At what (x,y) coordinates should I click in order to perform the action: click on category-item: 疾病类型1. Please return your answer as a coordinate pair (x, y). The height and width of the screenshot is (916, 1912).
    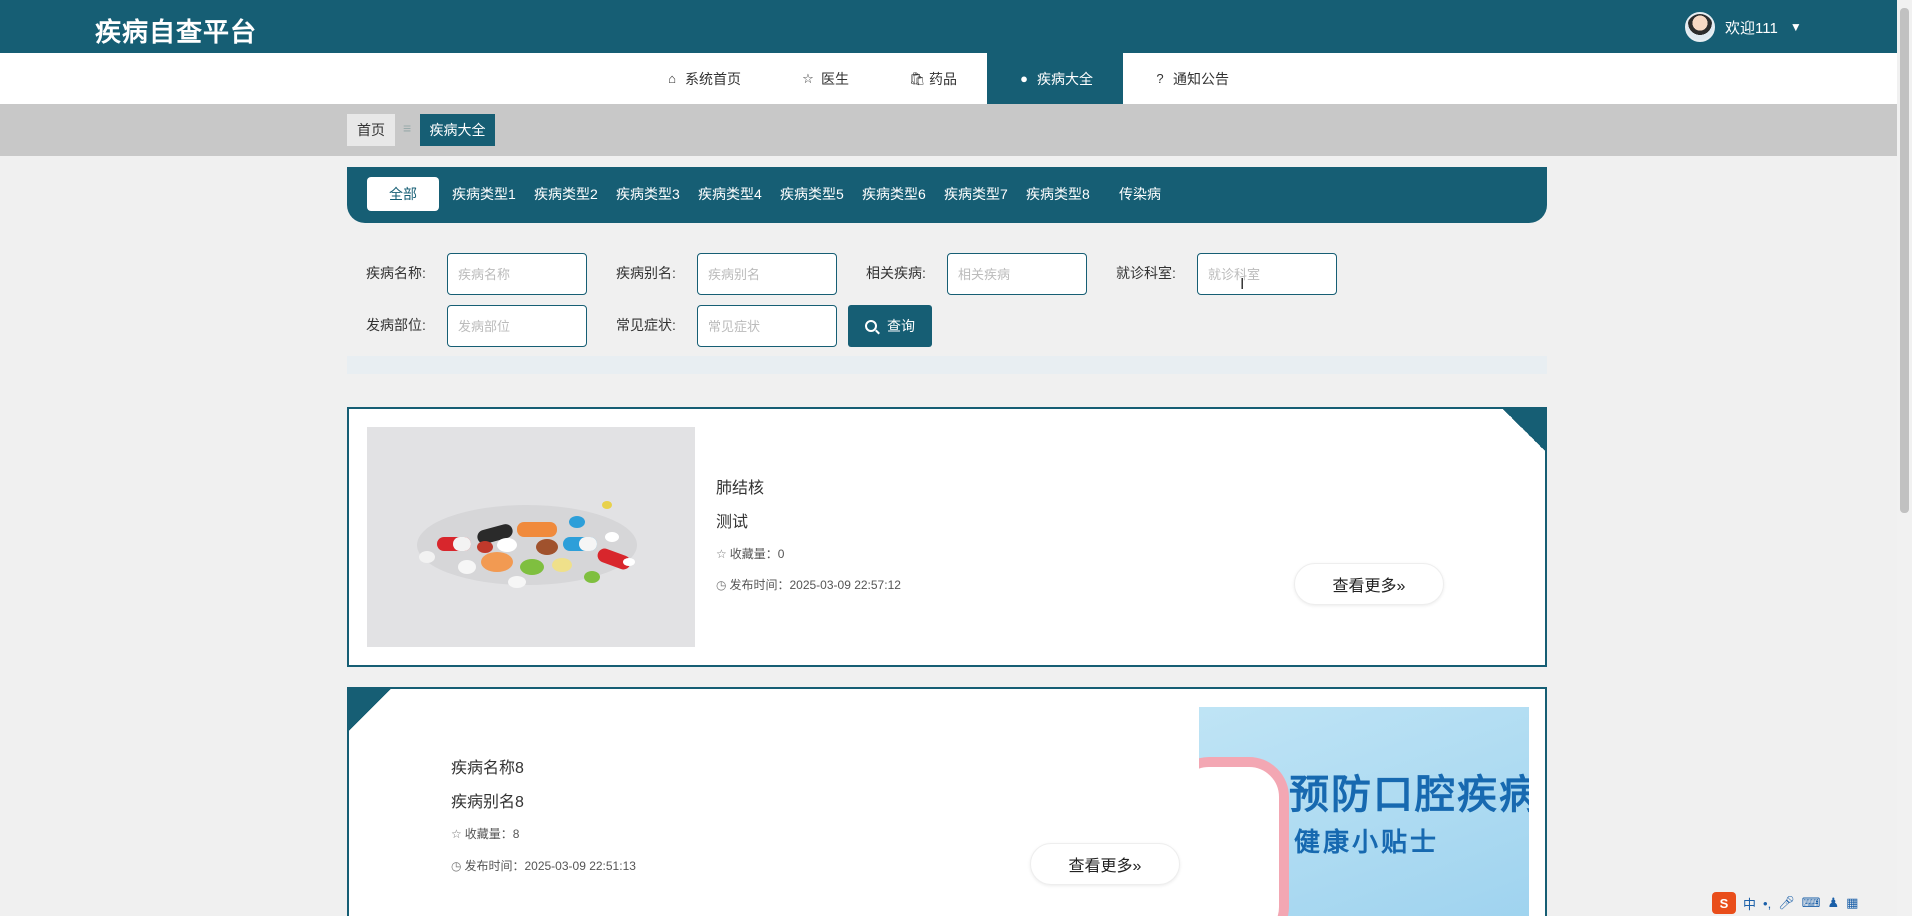
    Looking at the image, I should click on (484, 194).